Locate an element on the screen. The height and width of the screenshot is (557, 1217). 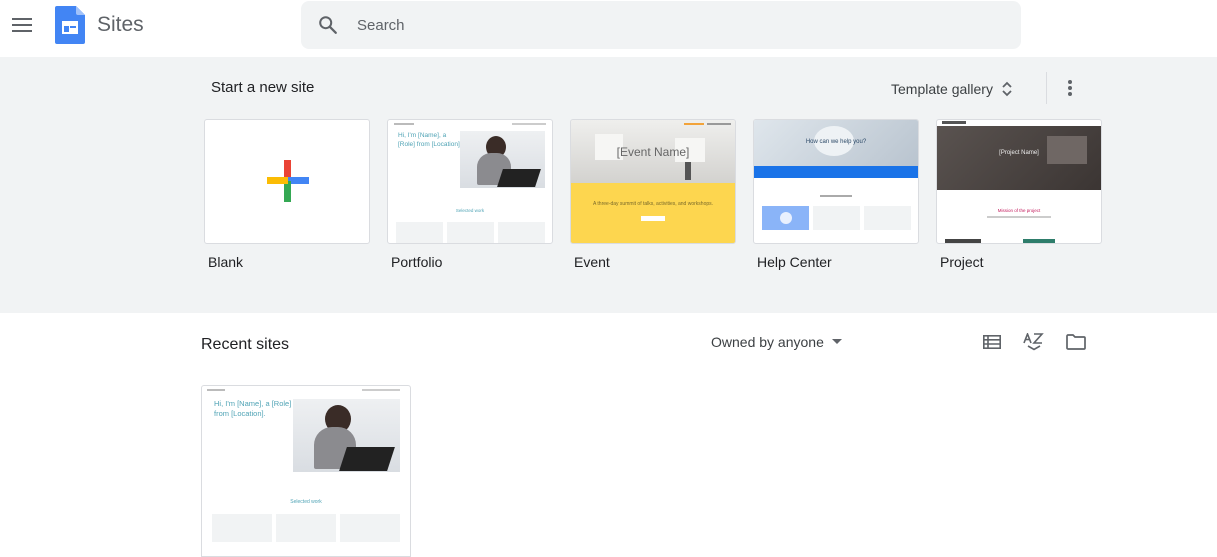
template-label: Event is located at coordinates (592, 262).